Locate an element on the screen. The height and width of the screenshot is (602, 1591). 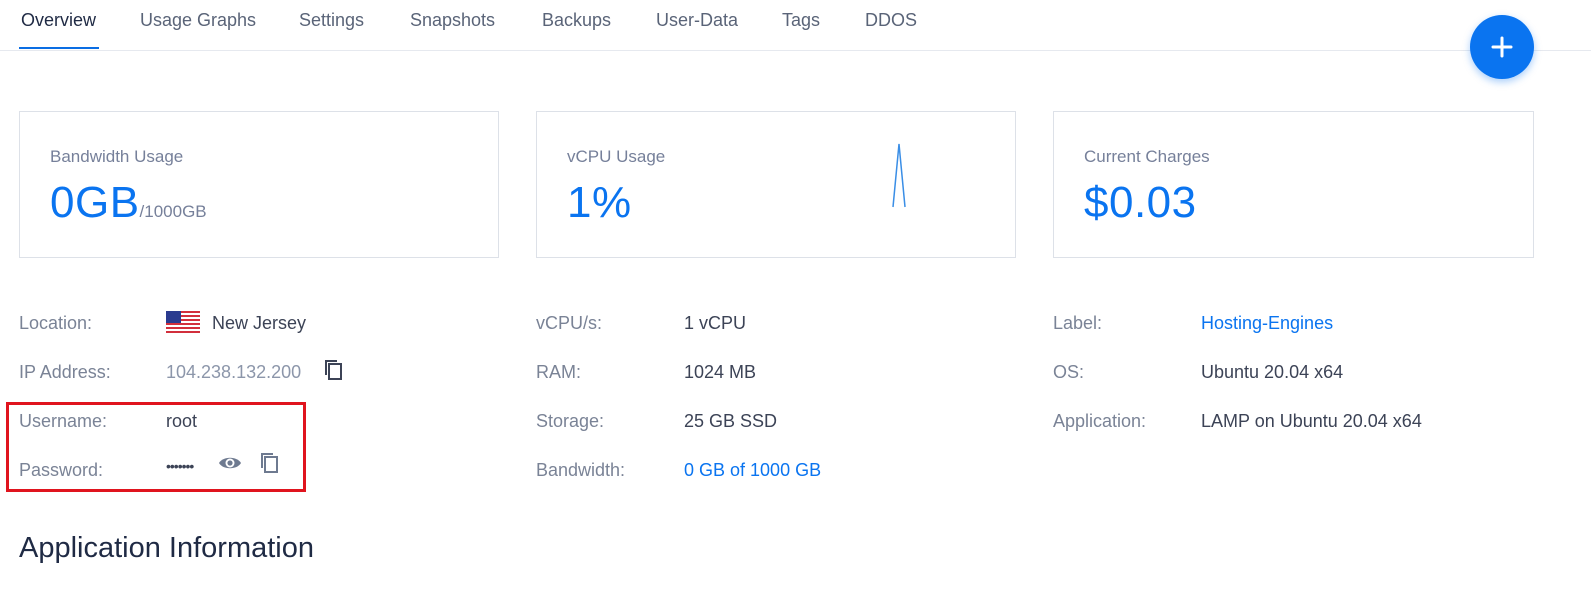
ram-label: RAM: is located at coordinates (558, 372).